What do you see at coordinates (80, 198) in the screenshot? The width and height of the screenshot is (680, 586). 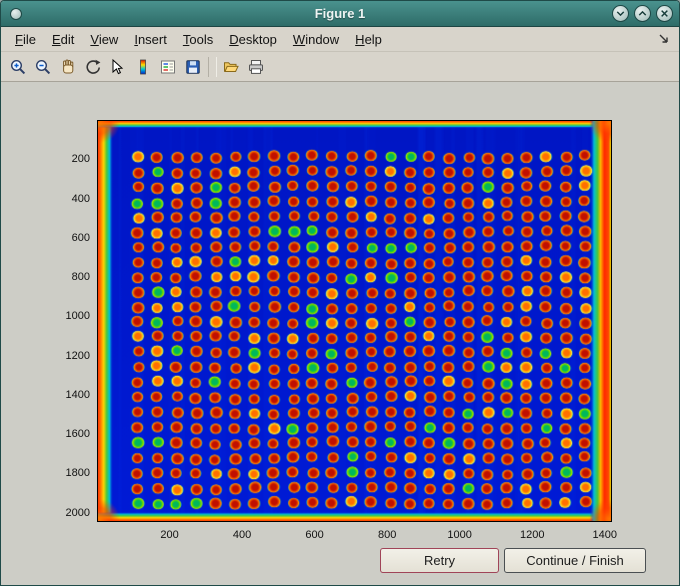 I see `y-tick-label: 400` at bounding box center [80, 198].